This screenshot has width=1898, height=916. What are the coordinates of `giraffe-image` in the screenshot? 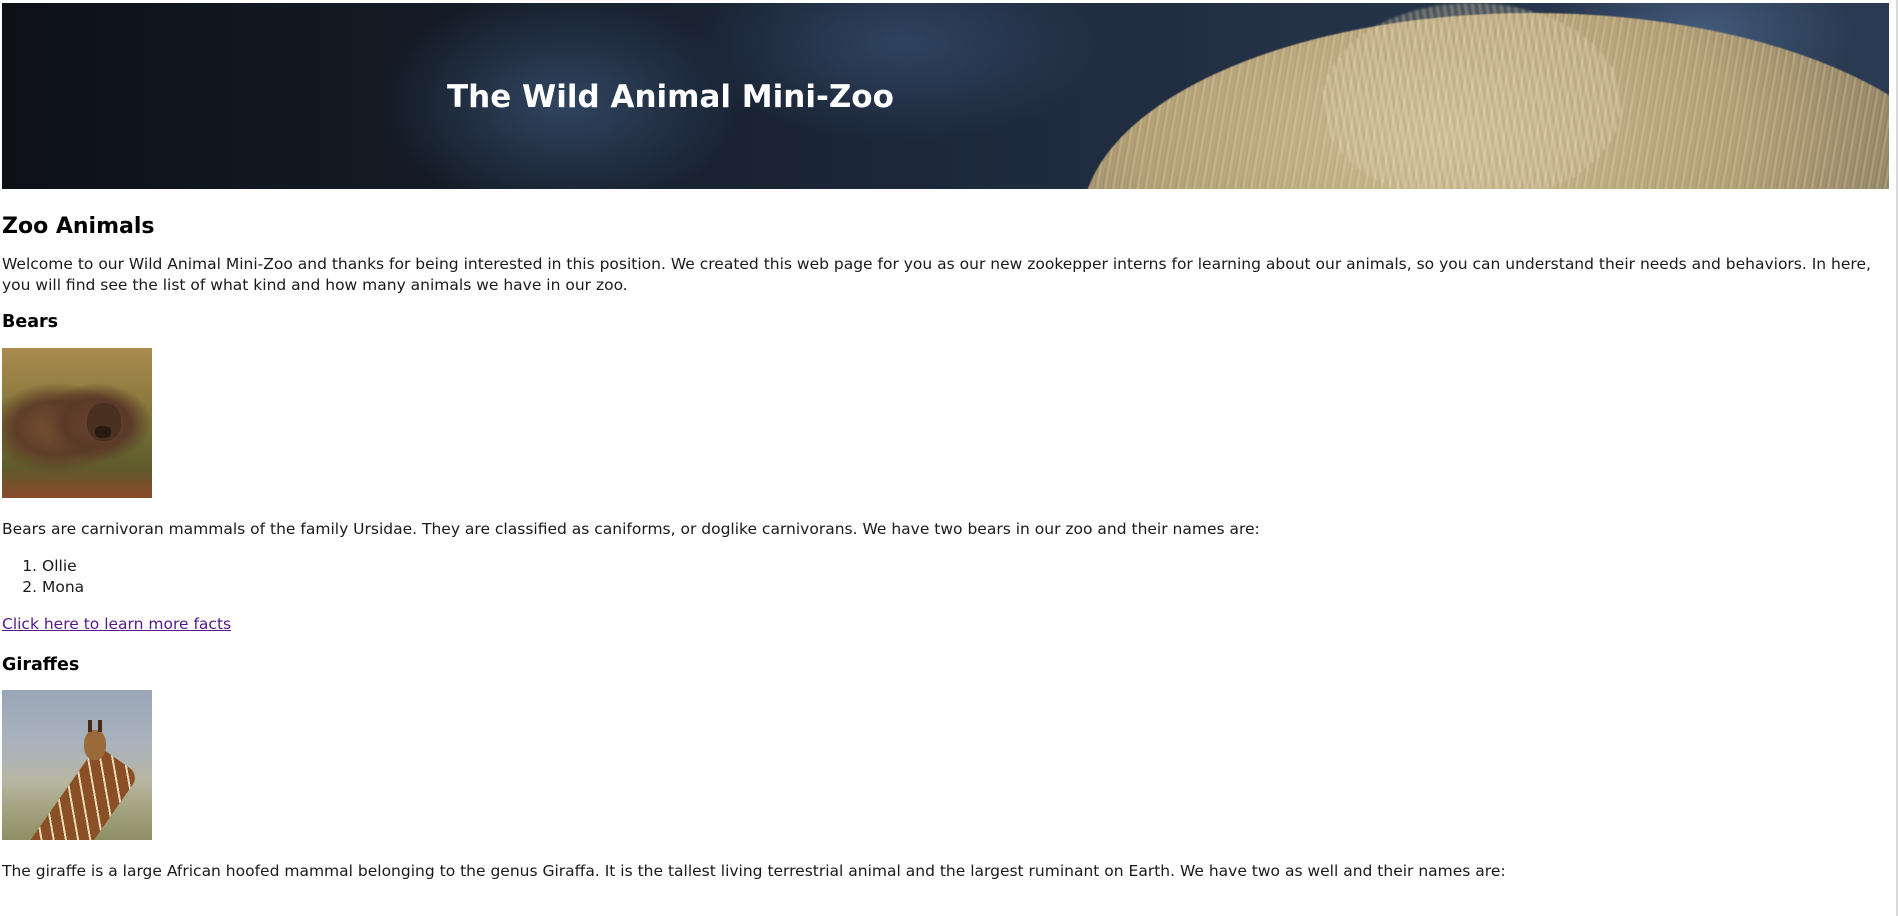 It's located at (77, 765).